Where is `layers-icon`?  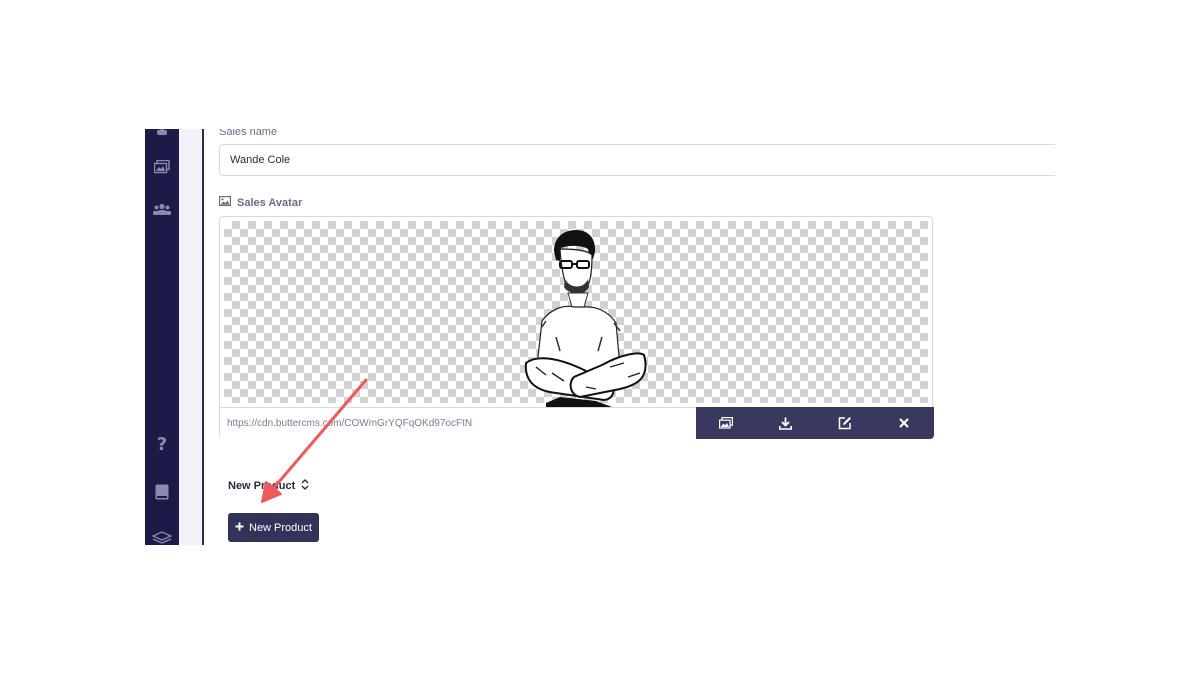
layers-icon is located at coordinates (162, 537).